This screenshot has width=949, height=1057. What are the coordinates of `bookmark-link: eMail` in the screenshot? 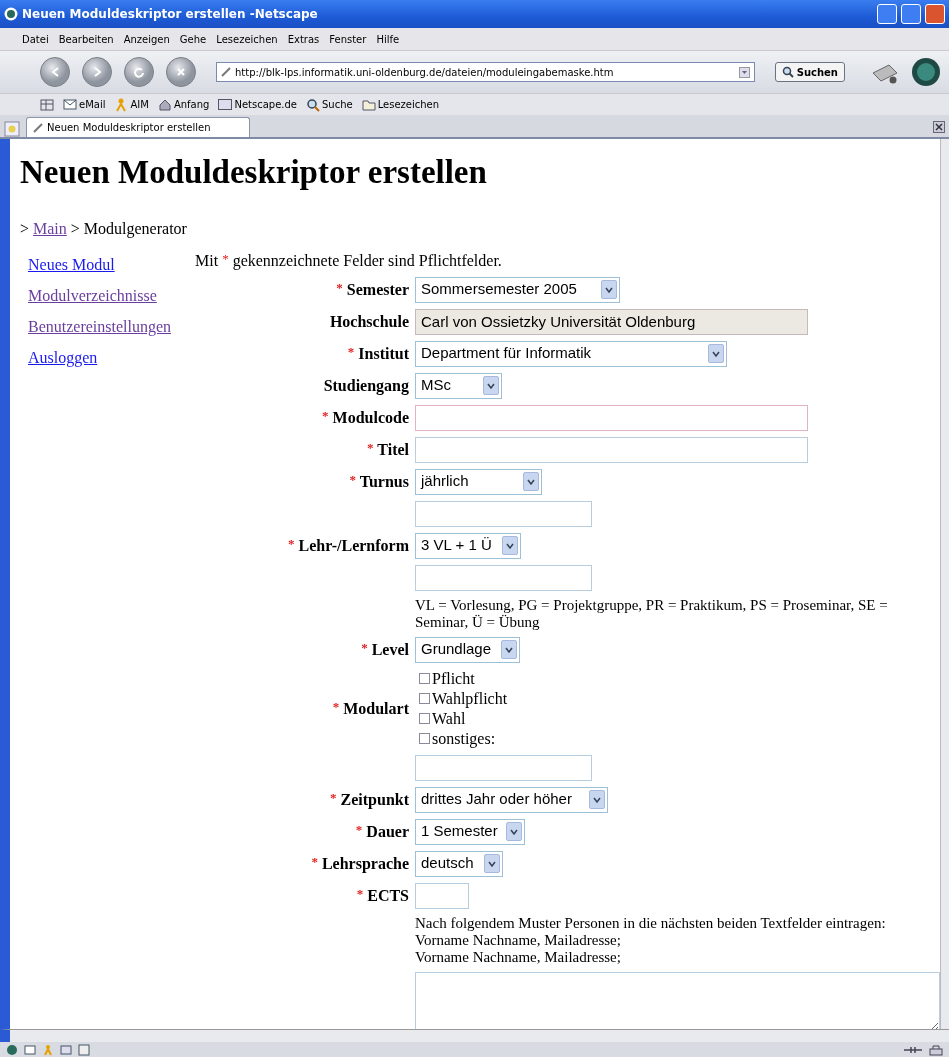 It's located at (84, 104).